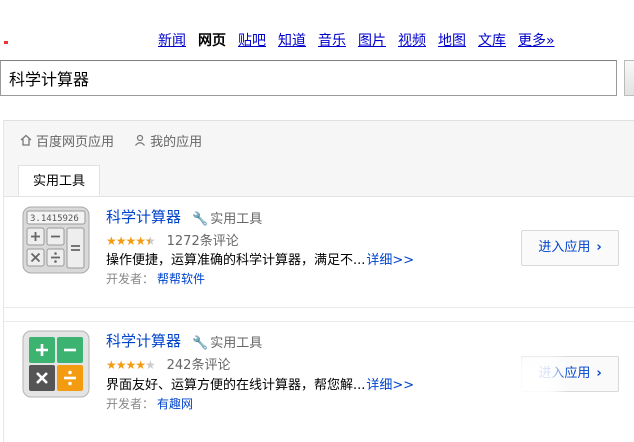 The image size is (634, 442). I want to click on enter-app-button: 进入应用 ›, so click(570, 248).